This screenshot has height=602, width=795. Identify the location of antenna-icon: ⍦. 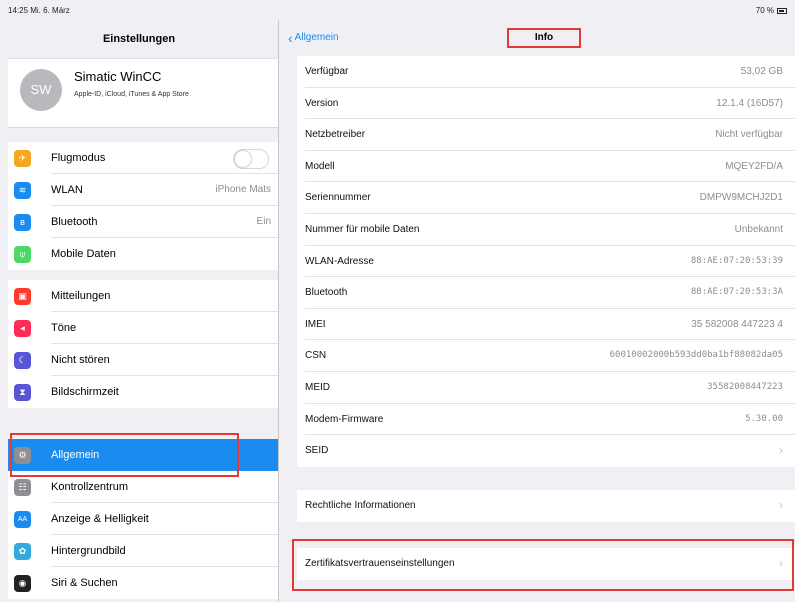
(22, 254).